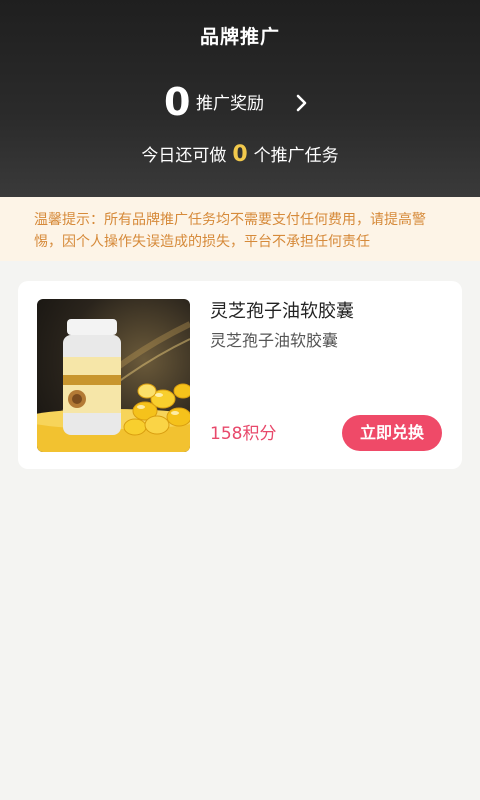 This screenshot has width=480, height=800. Describe the element at coordinates (243, 434) in the screenshot. I see `product-price: 158积分` at that location.